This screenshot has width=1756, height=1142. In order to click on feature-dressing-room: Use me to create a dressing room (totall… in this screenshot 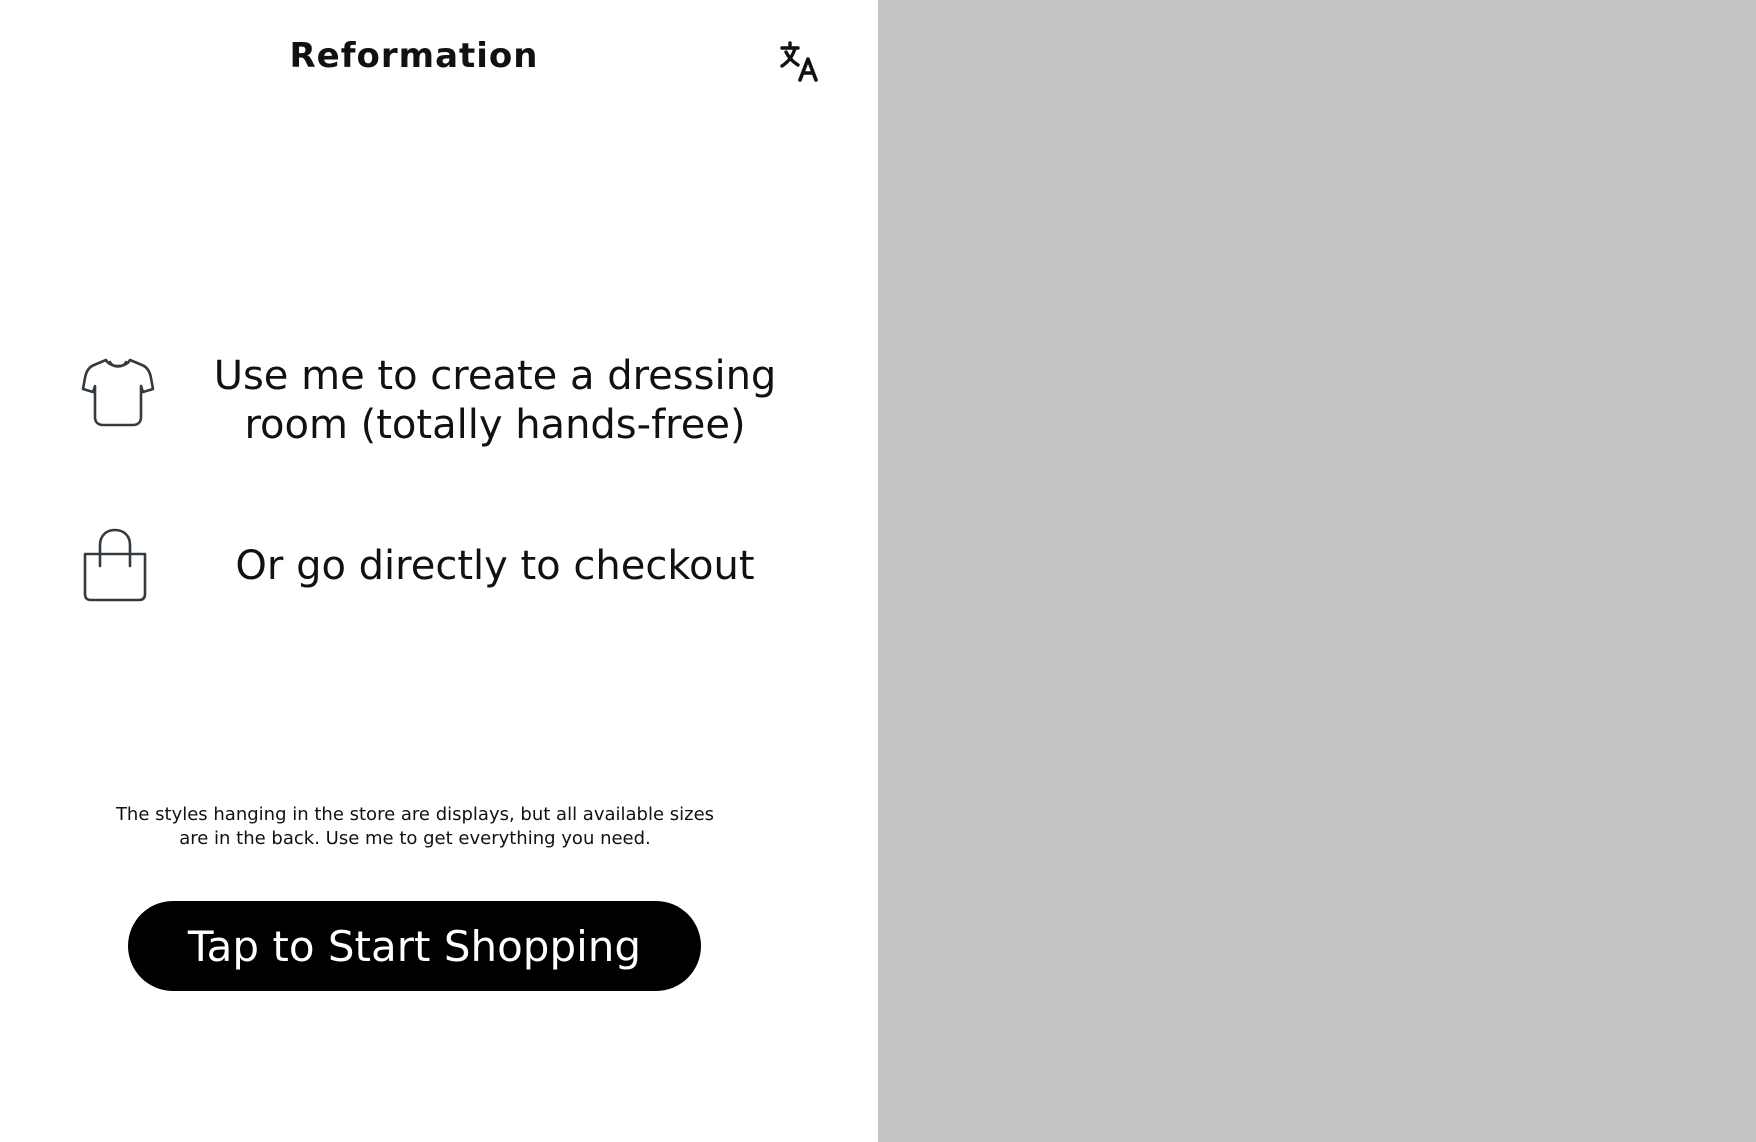, I will do `click(440, 402)`.